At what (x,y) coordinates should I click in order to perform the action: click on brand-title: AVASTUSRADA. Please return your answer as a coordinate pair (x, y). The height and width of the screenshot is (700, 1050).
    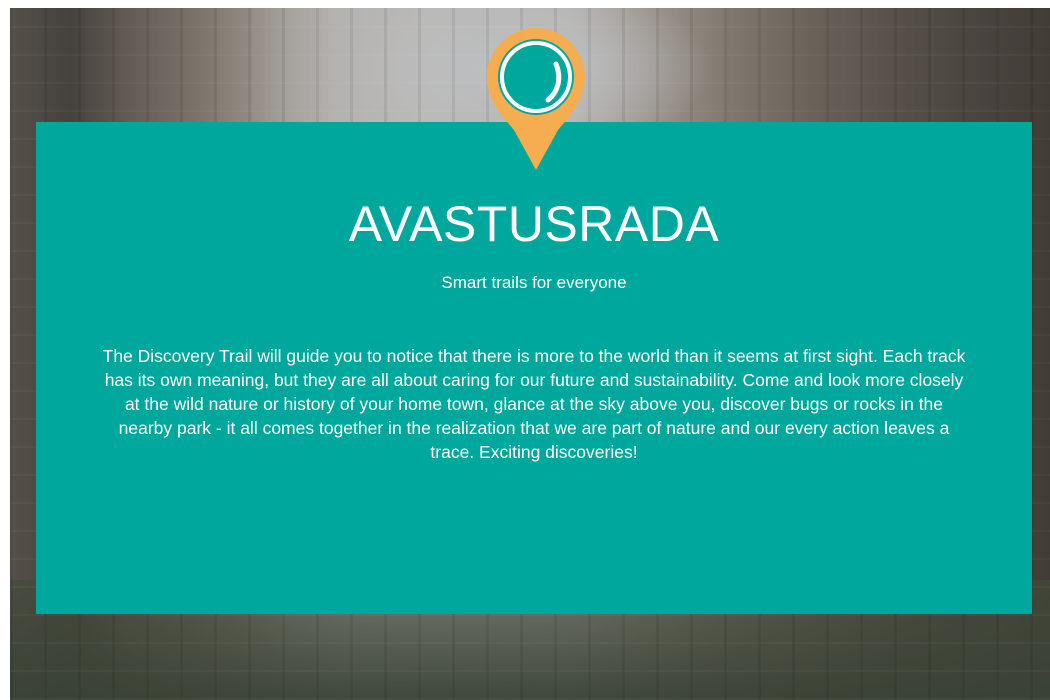
    Looking at the image, I should click on (534, 224).